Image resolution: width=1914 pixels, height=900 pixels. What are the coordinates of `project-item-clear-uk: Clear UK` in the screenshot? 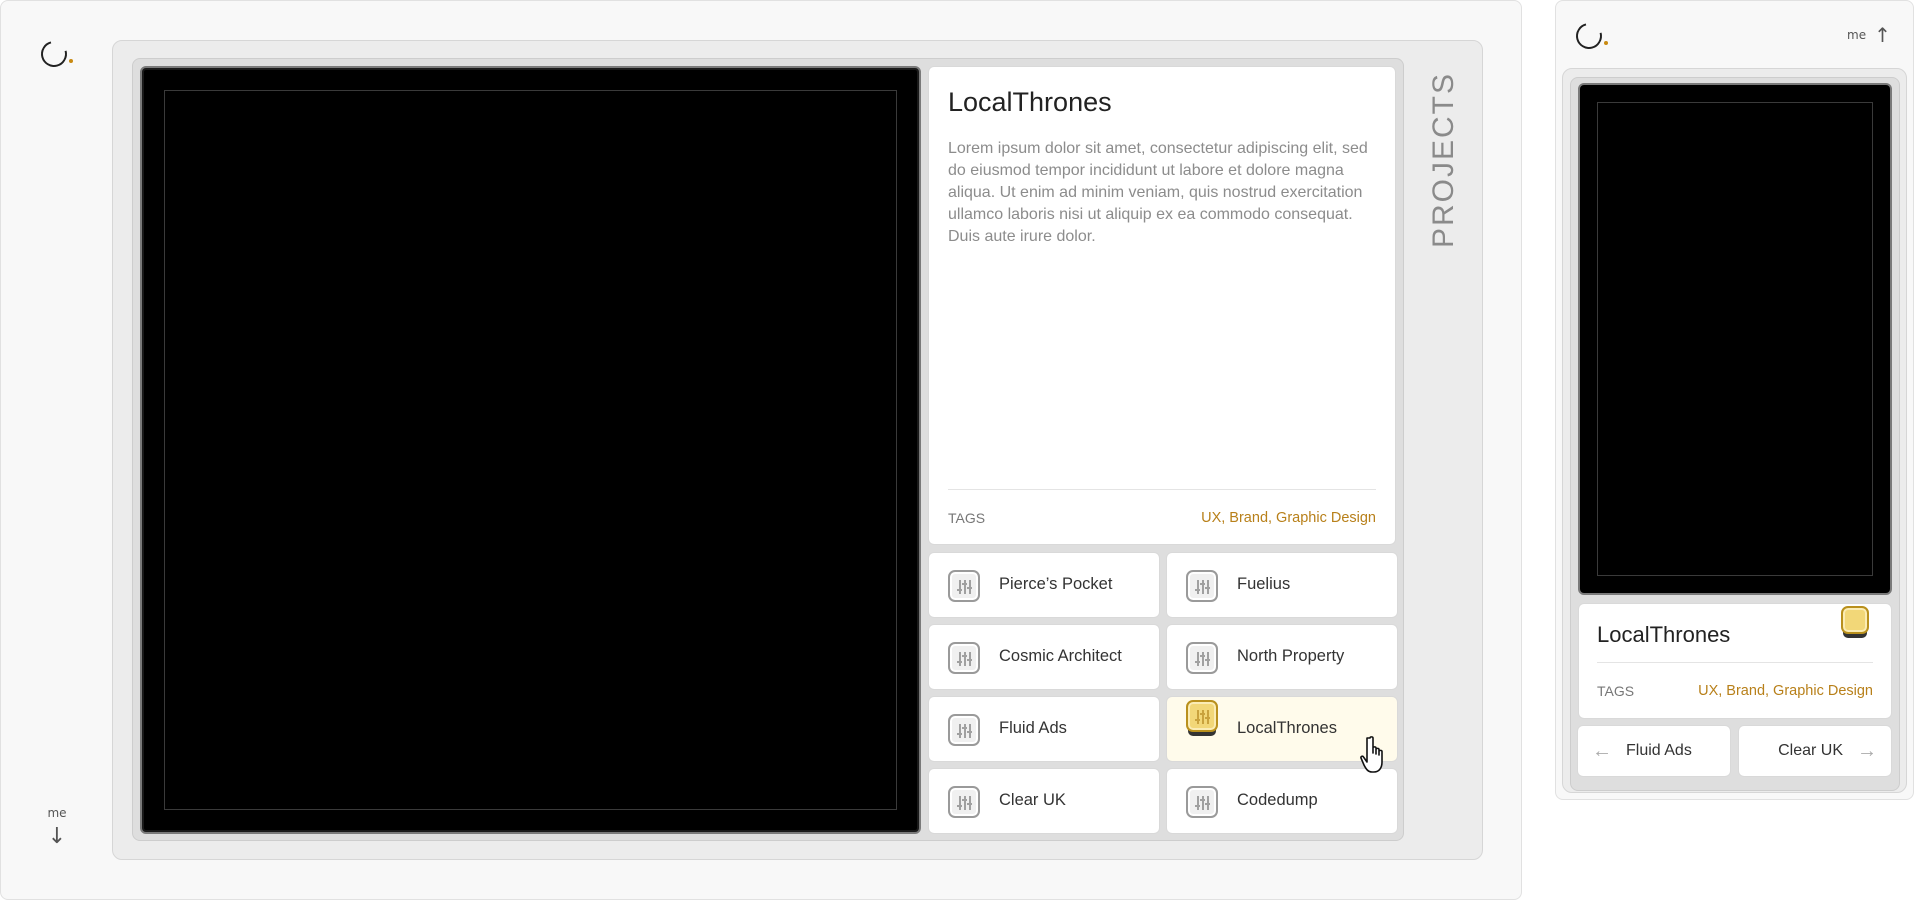 It's located at (1044, 801).